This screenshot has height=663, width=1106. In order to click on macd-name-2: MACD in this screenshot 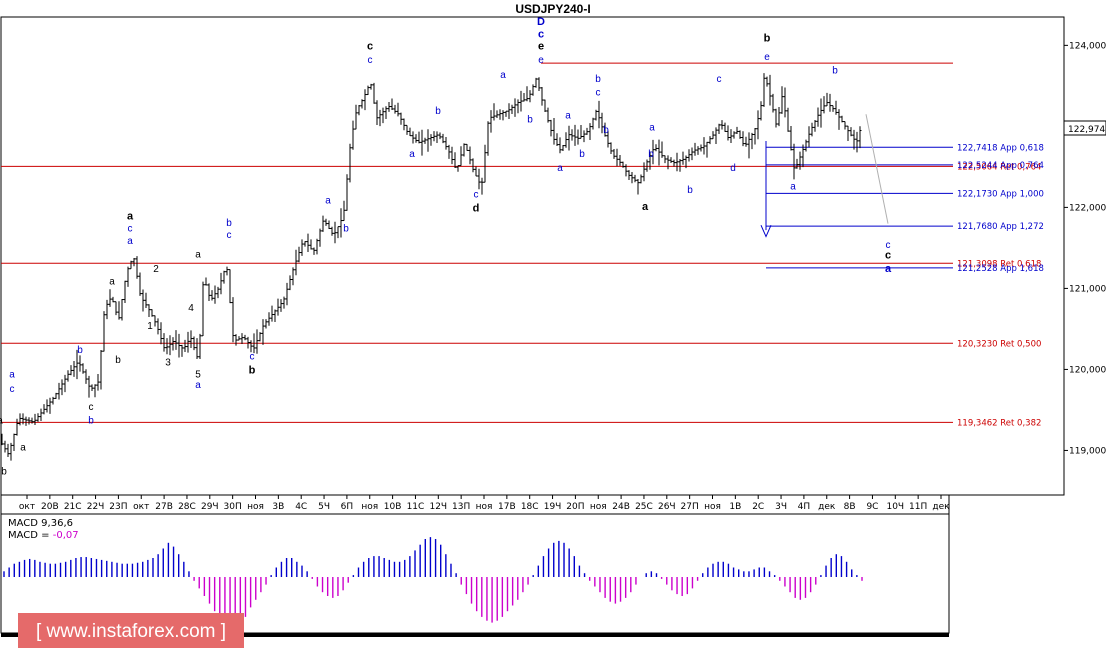, I will do `click(23, 535)`.